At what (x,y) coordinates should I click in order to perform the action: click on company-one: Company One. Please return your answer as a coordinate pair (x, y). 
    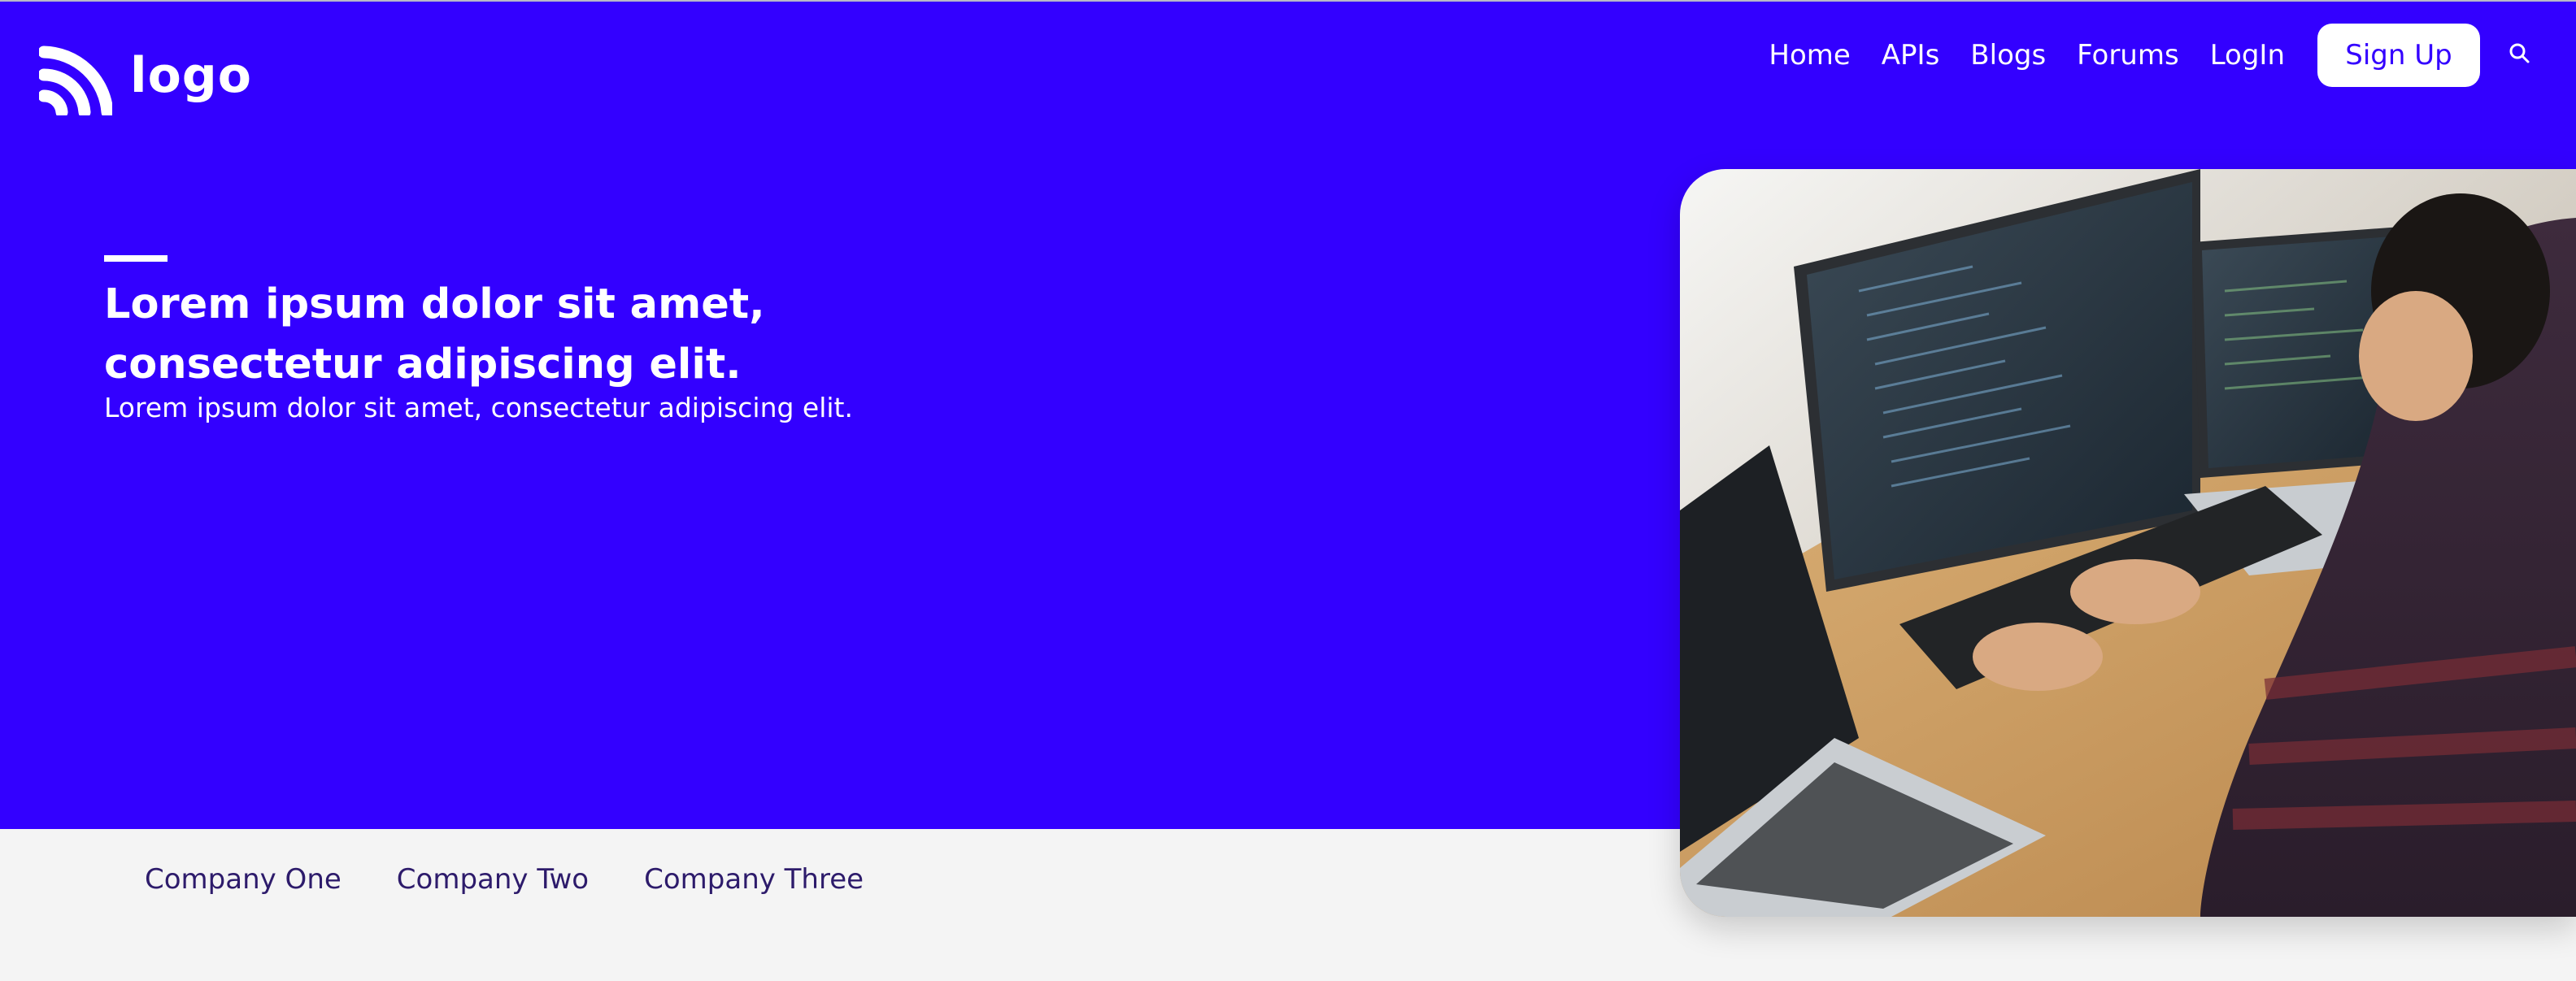
    Looking at the image, I should click on (244, 879).